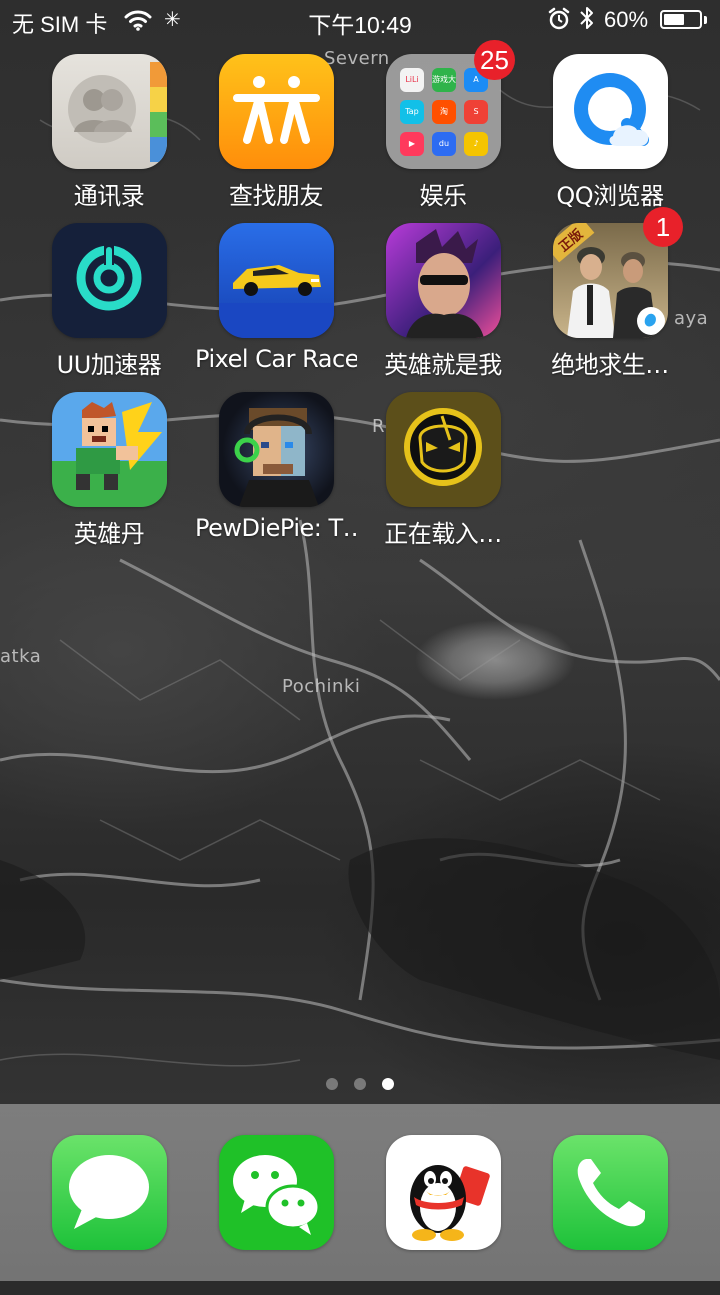 The image size is (720, 1295). What do you see at coordinates (444, 144) in the screenshot?
I see `folder-mini-app-icon: du` at bounding box center [444, 144].